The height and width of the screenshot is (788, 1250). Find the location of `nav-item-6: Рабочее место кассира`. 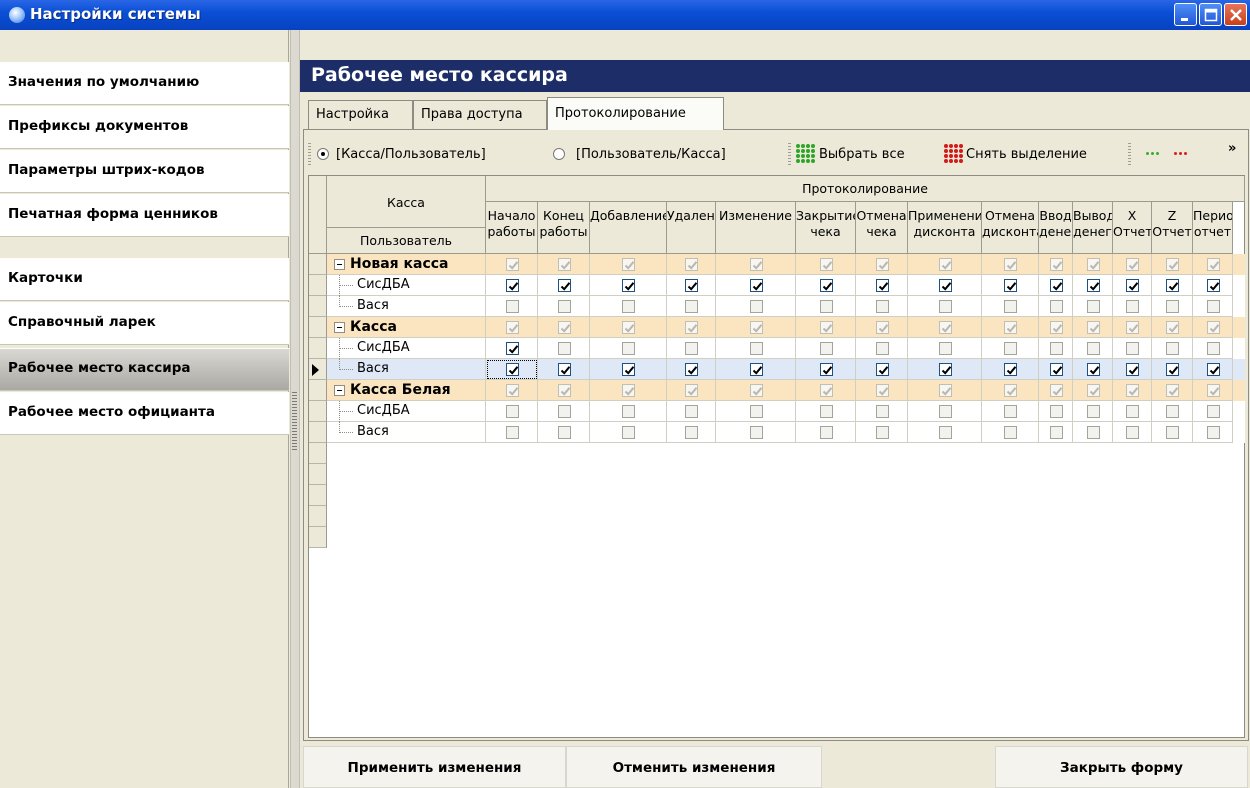

nav-item-6: Рабочее место кассира is located at coordinates (144, 369).